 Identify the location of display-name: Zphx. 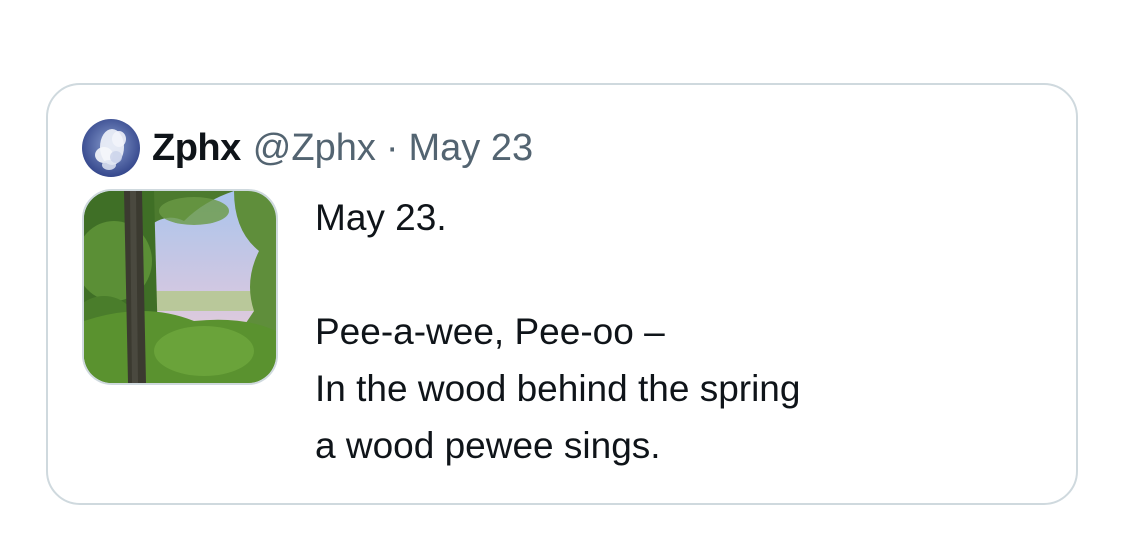
(196, 148).